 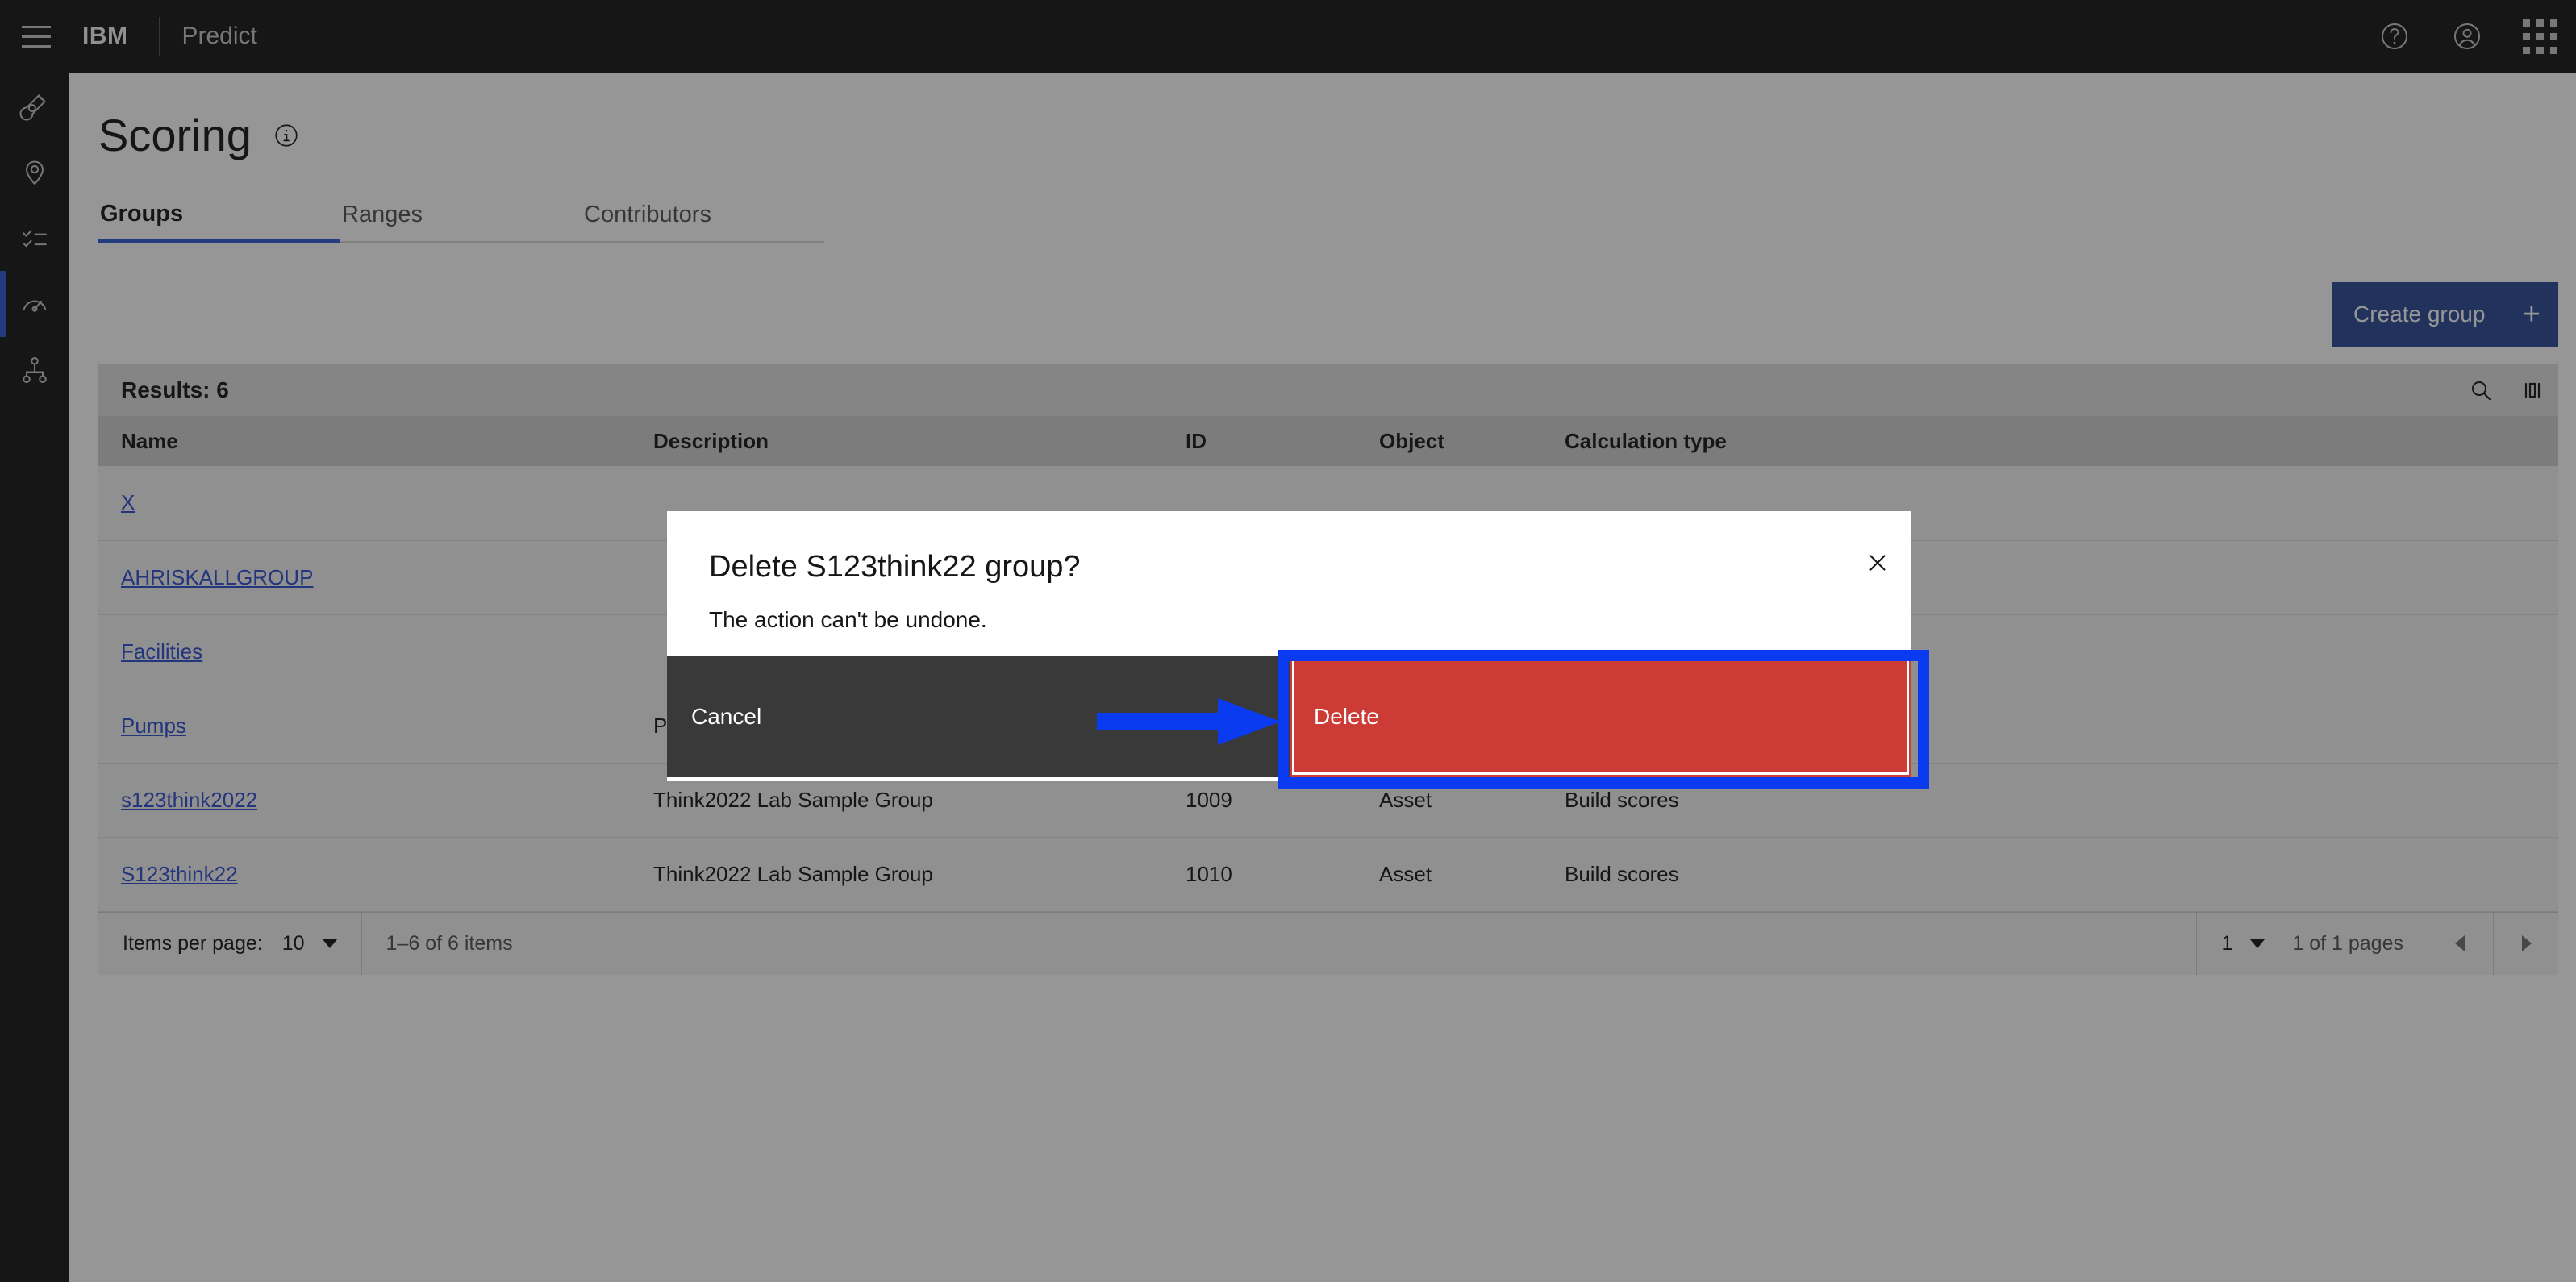 I want to click on cancel-button: Cancel, so click(x=978, y=717).